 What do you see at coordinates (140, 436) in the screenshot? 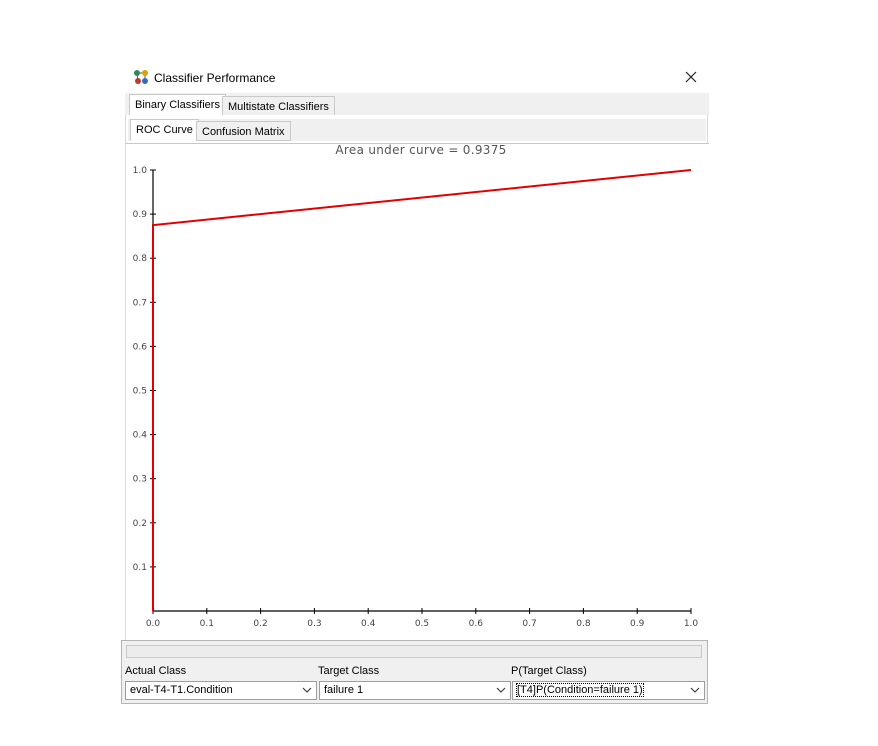
I see `y-tick-label: 0.4` at bounding box center [140, 436].